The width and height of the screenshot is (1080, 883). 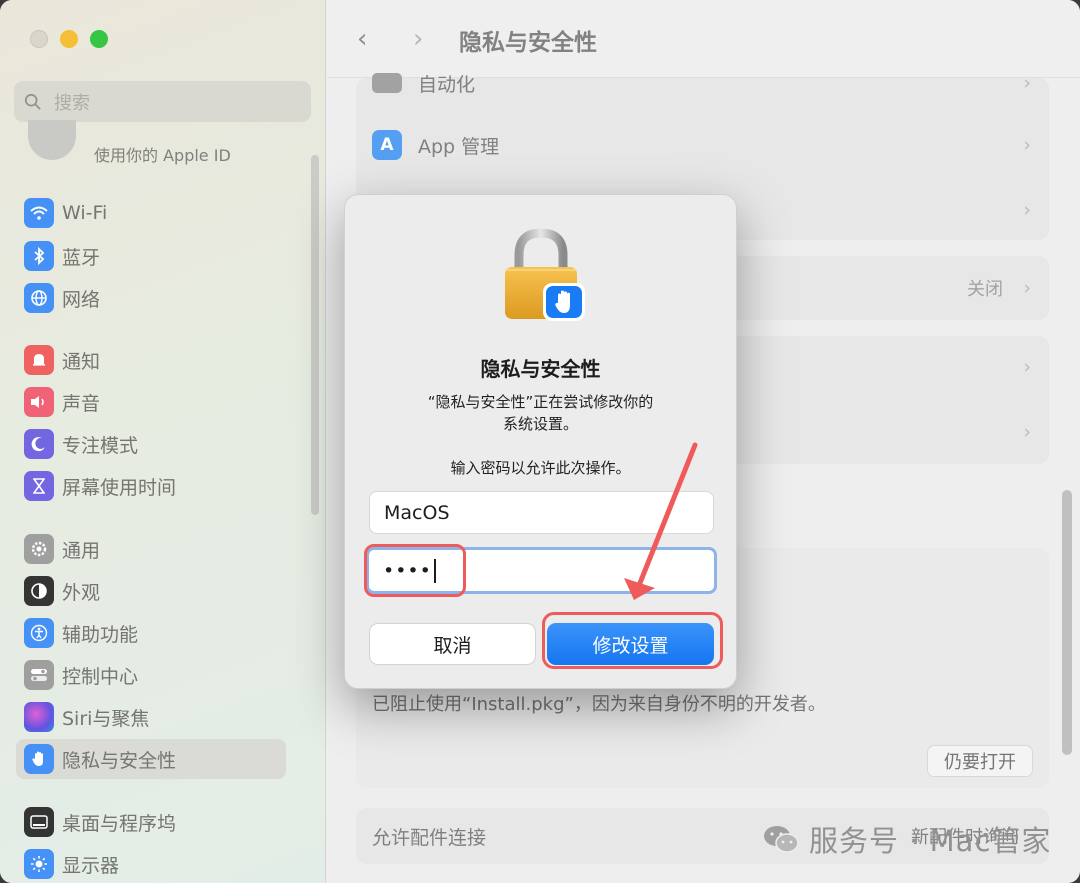 I want to click on annotation-arrow-icon, so click(x=661, y=521).